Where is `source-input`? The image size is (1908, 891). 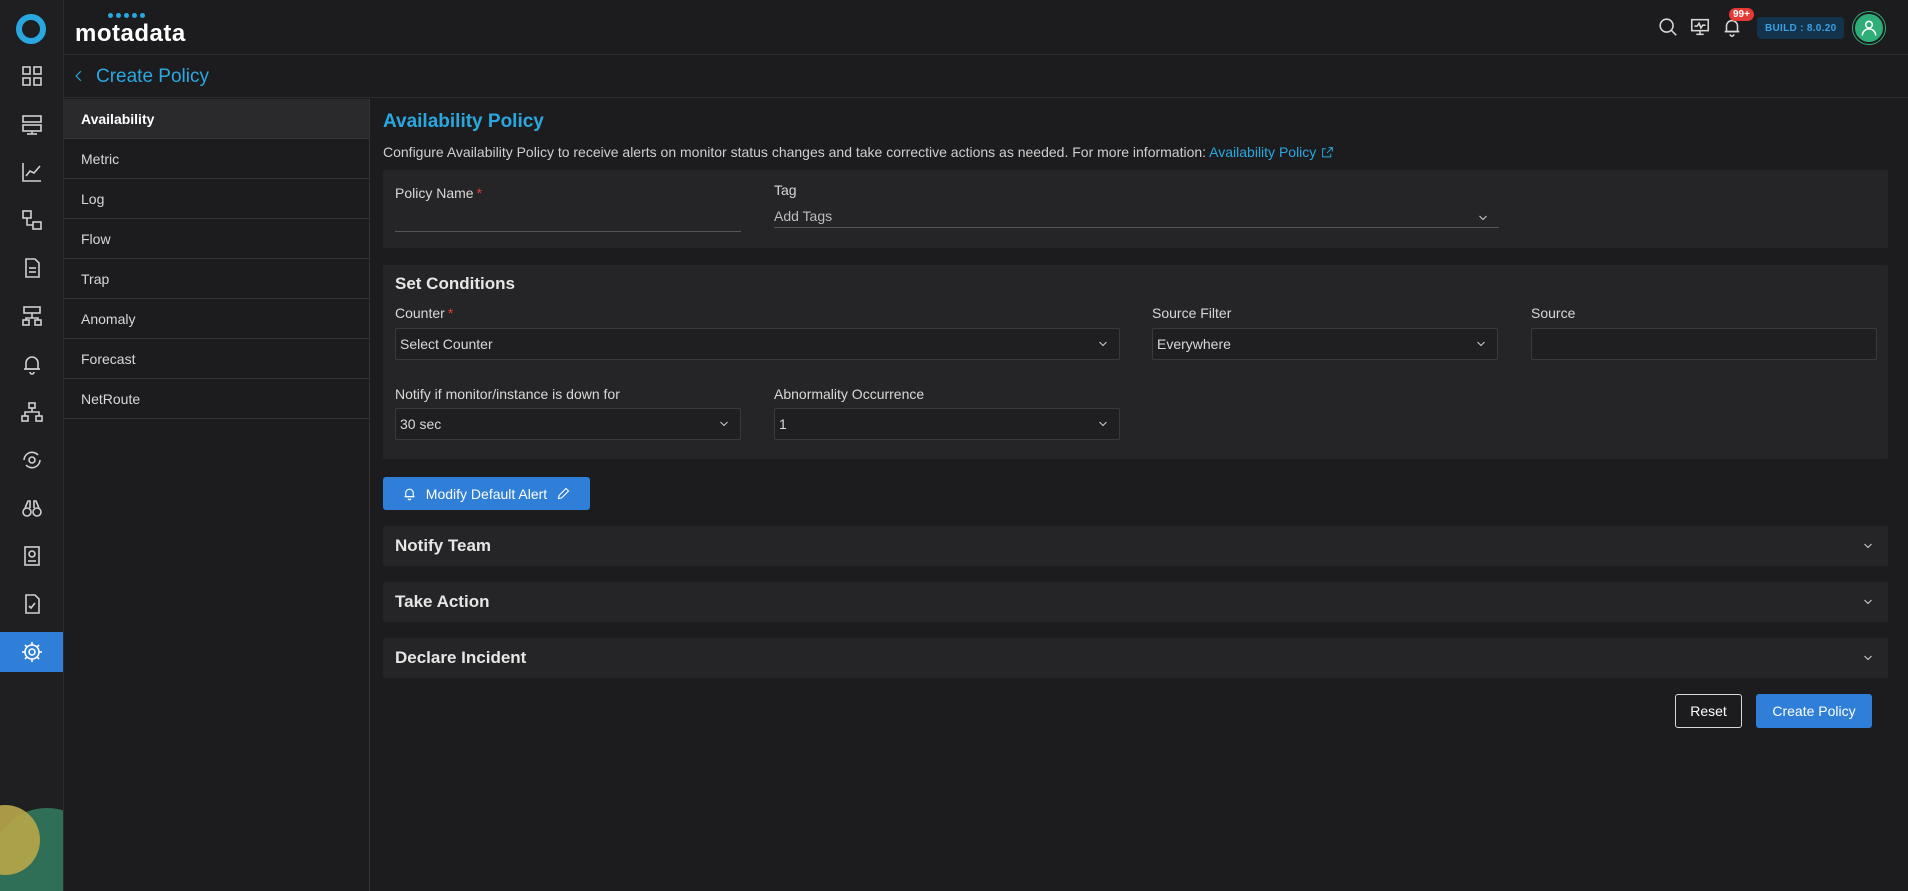 source-input is located at coordinates (1704, 344).